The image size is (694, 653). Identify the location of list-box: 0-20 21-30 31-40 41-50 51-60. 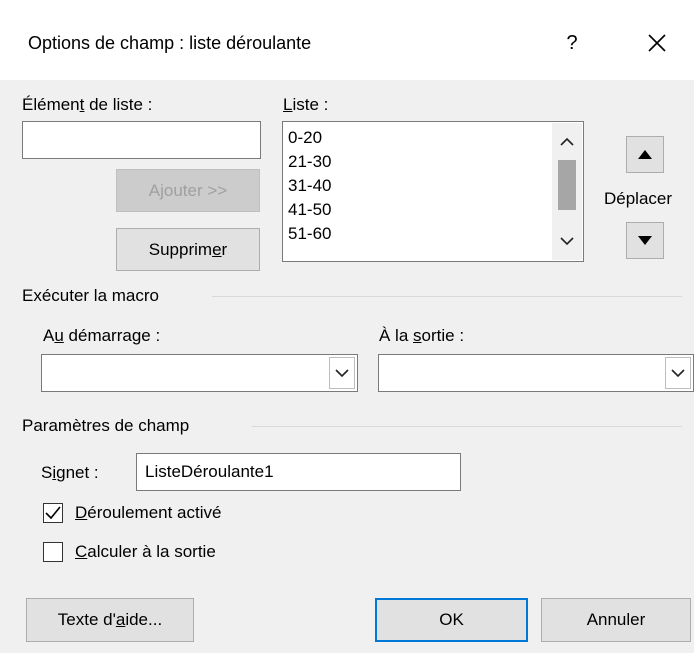
(433, 191).